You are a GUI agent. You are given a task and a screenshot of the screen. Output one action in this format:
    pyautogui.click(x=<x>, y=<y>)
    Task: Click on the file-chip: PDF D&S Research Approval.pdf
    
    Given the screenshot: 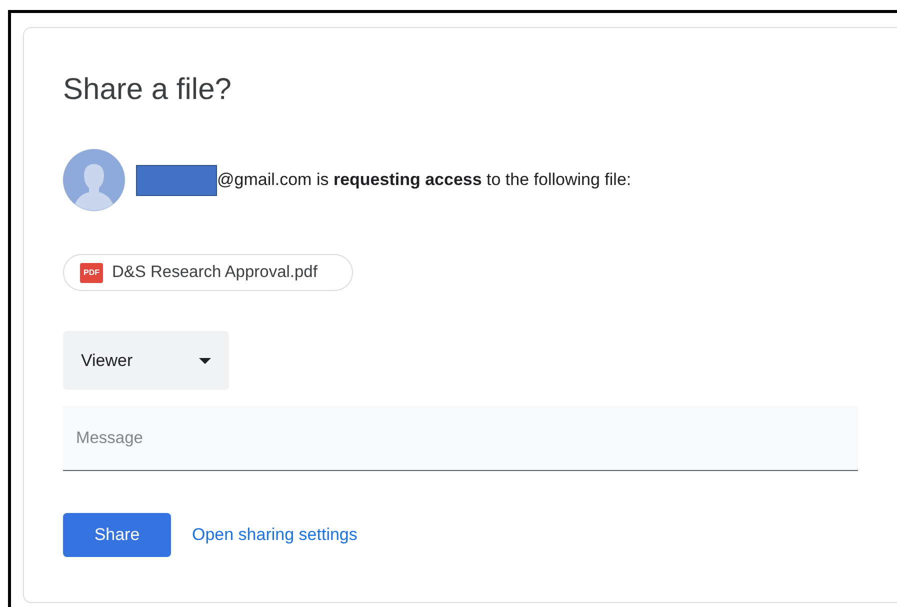 What is the action you would take?
    pyautogui.click(x=208, y=272)
    